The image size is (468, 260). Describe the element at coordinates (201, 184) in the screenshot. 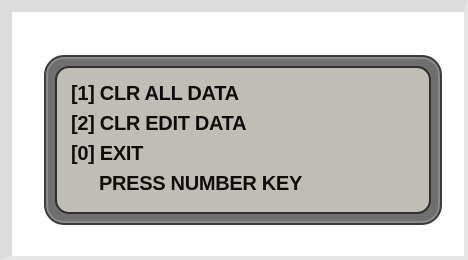

I see `prompt-text: PRESS NUMBER KEY` at that location.